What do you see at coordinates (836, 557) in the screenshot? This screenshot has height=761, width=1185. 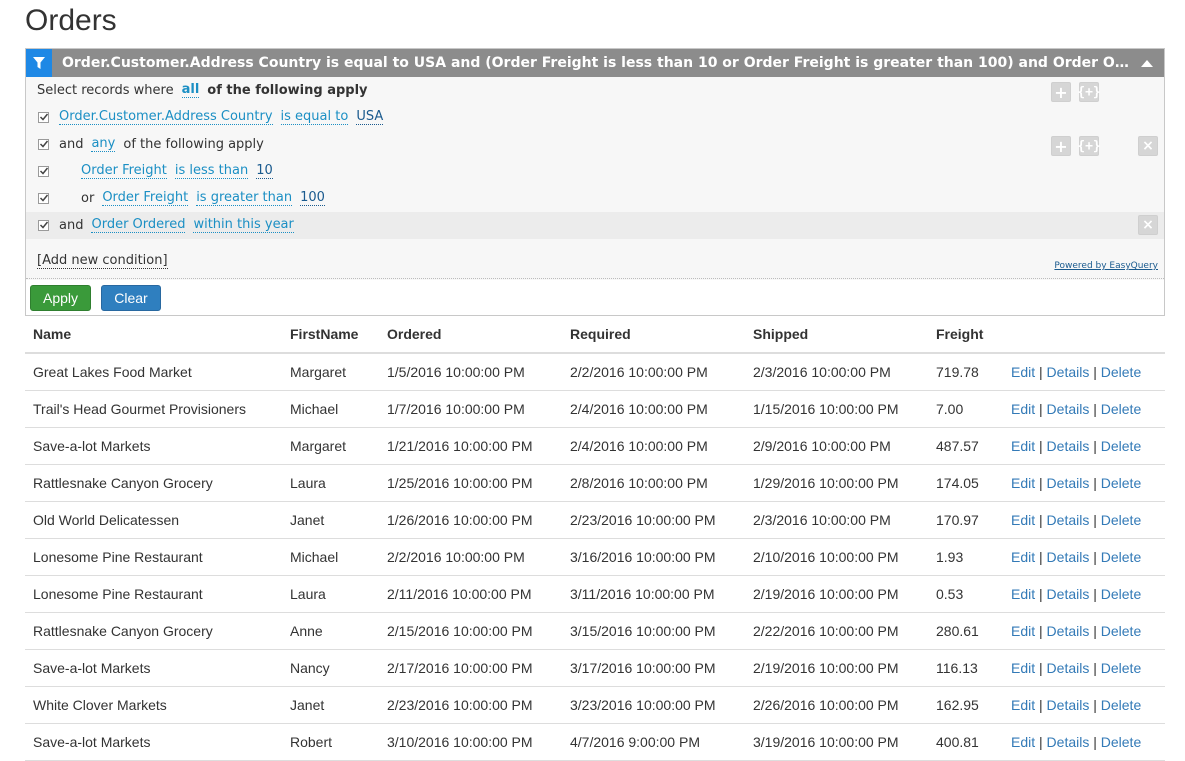 I see `cell-shipped: 2/10/2016 10:00:00 PM` at bounding box center [836, 557].